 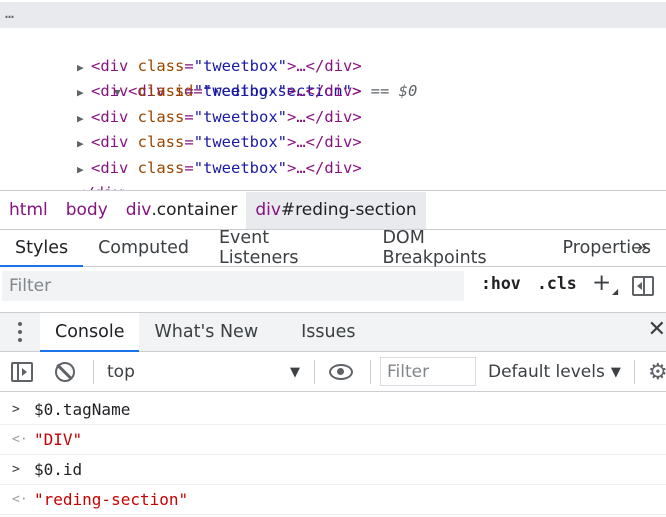 I want to click on breadcrumb-div-container: div .container, so click(x=182, y=210).